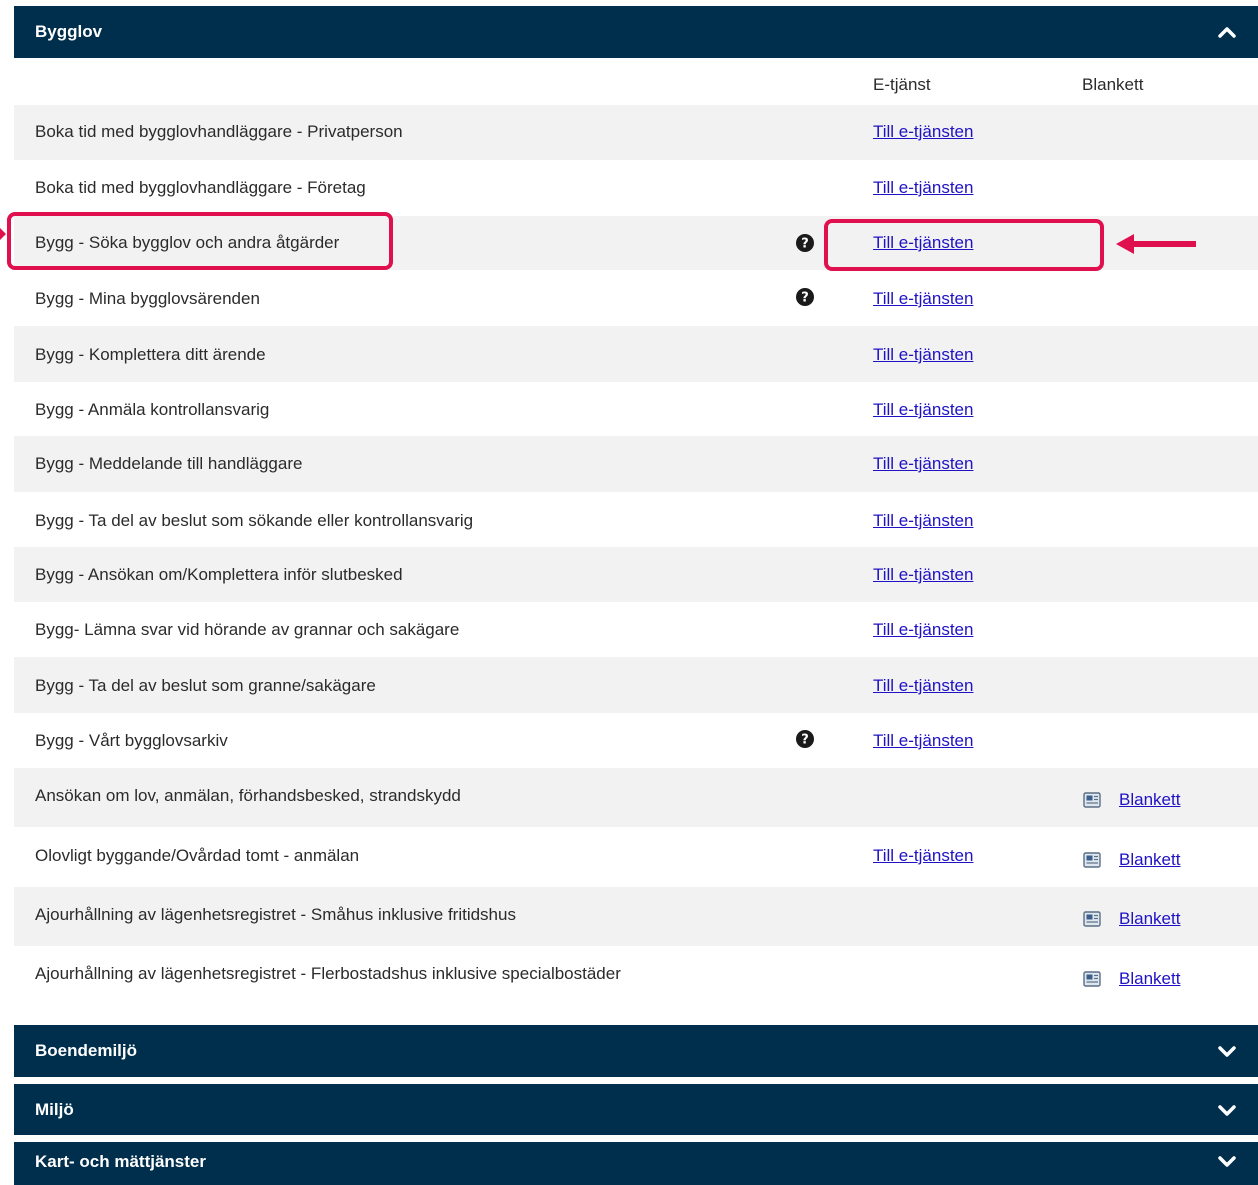  What do you see at coordinates (54, 1109) in the screenshot?
I see `section-title: Miljö` at bounding box center [54, 1109].